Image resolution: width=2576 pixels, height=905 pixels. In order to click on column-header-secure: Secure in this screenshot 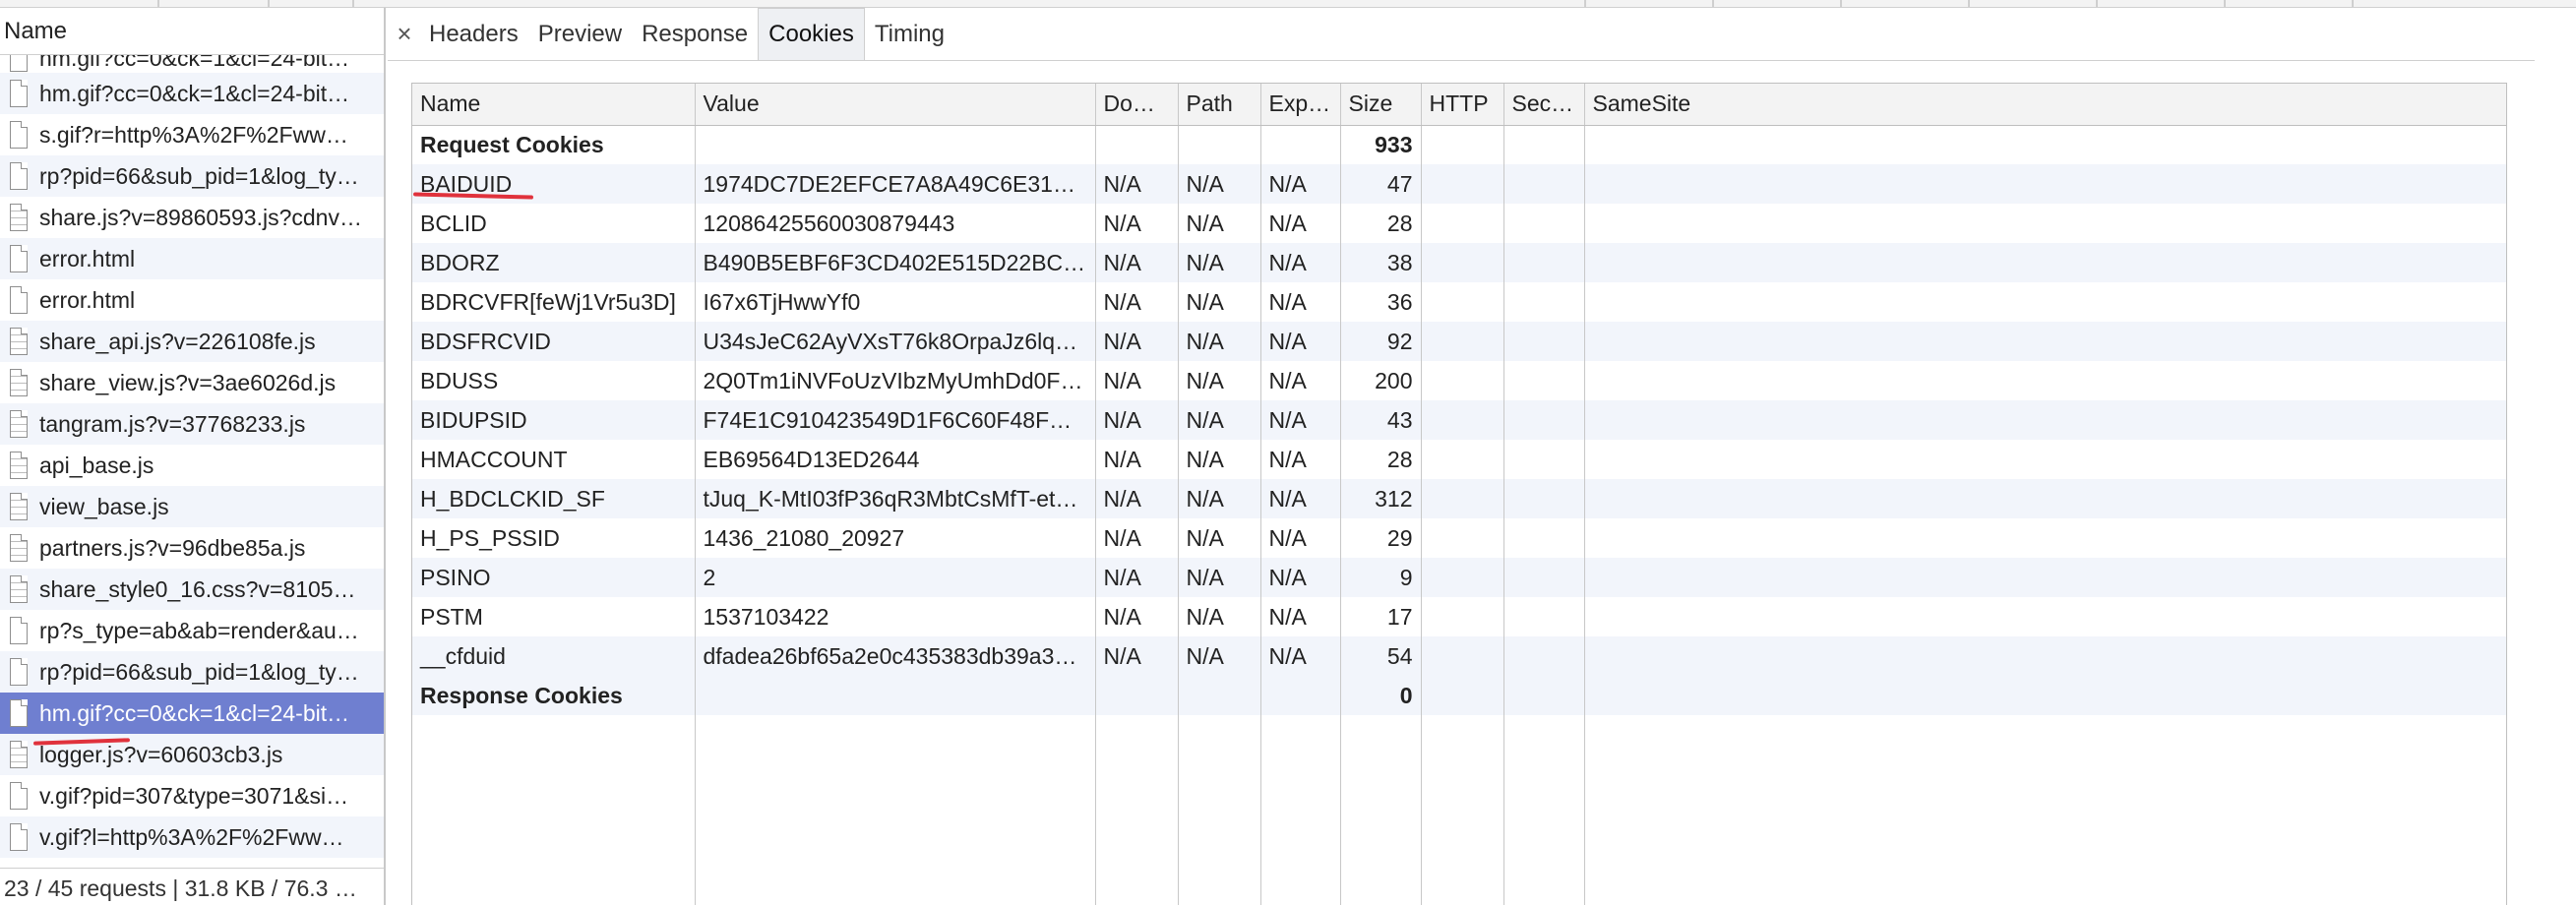, I will do `click(1544, 105)`.